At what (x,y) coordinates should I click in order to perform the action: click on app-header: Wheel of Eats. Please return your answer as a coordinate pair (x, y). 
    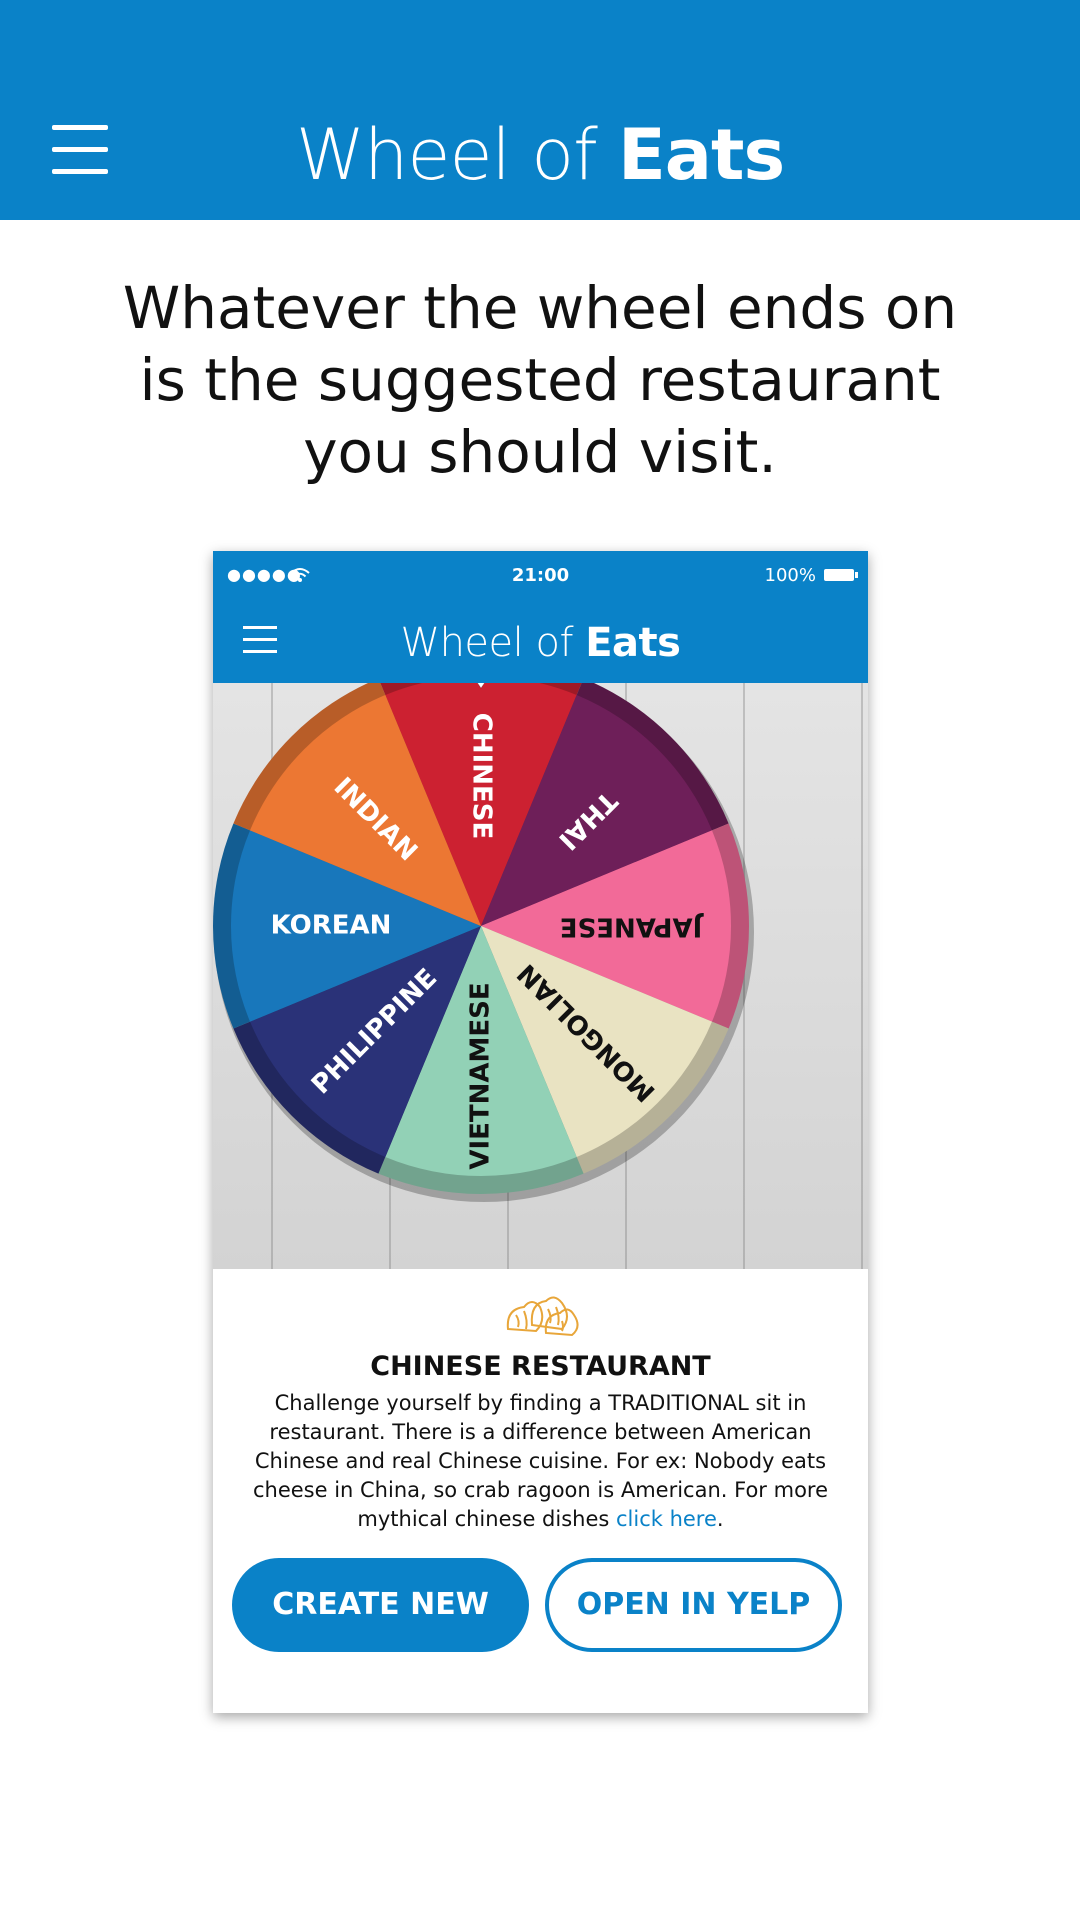
    Looking at the image, I should click on (540, 110).